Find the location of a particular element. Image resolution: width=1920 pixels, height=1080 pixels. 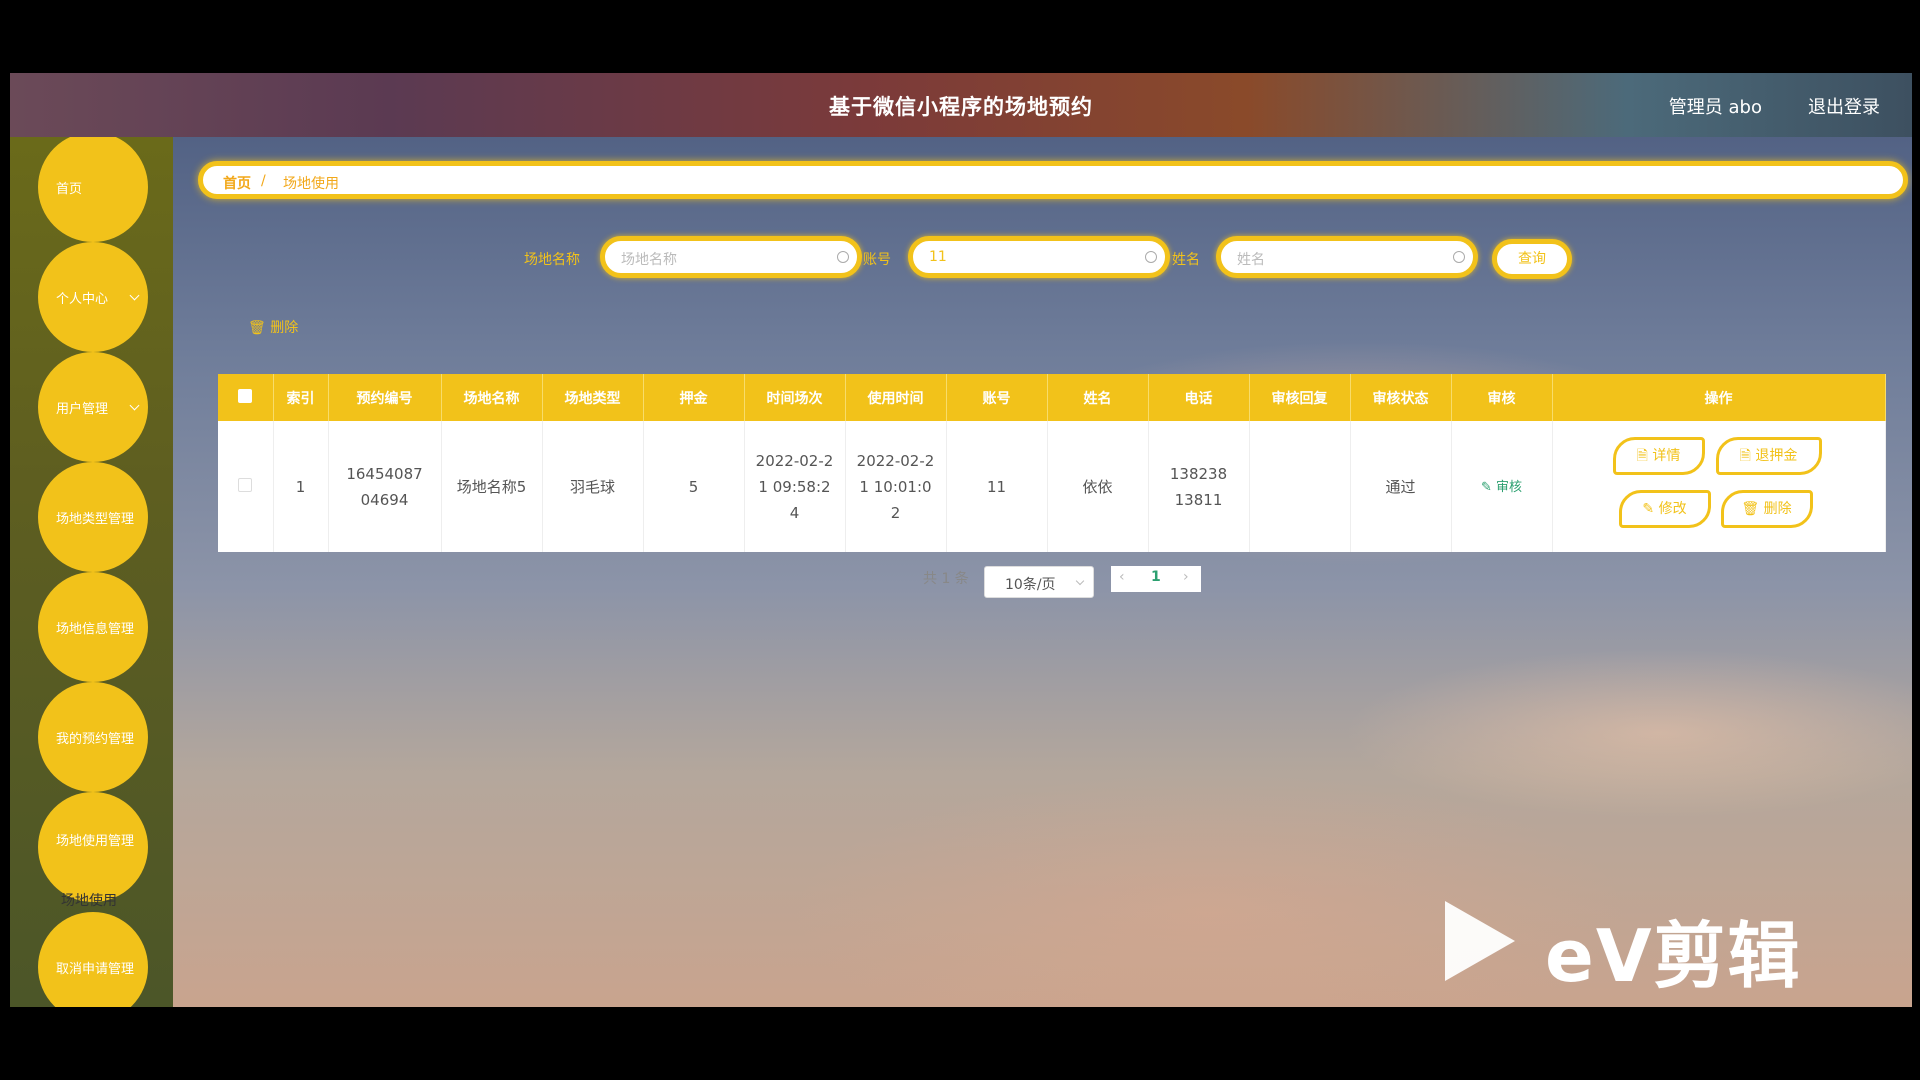

col-header: 索引 is located at coordinates (301, 397).